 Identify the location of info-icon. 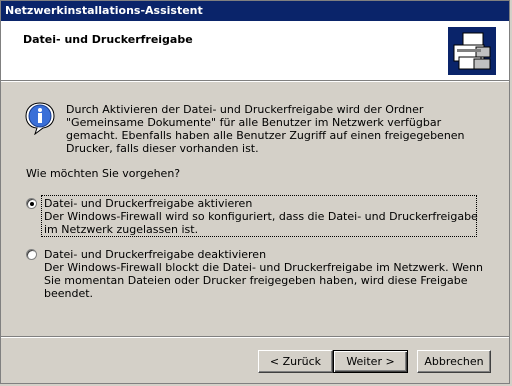
(40, 118).